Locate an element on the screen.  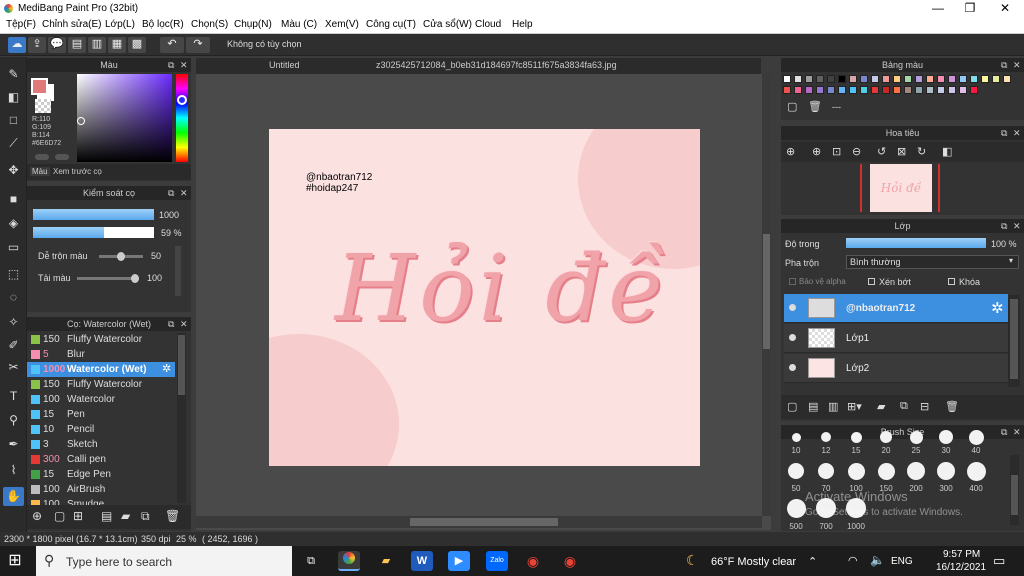
volume-icon: 🔈 is located at coordinates (877, 560).